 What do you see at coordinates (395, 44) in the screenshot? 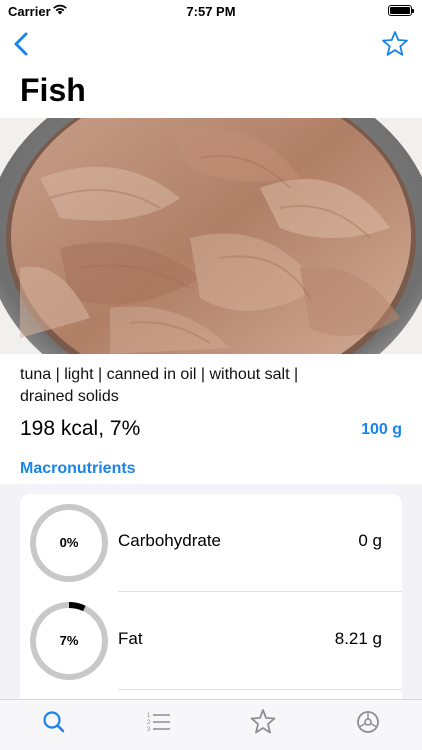
I see `star-outline-icon` at bounding box center [395, 44].